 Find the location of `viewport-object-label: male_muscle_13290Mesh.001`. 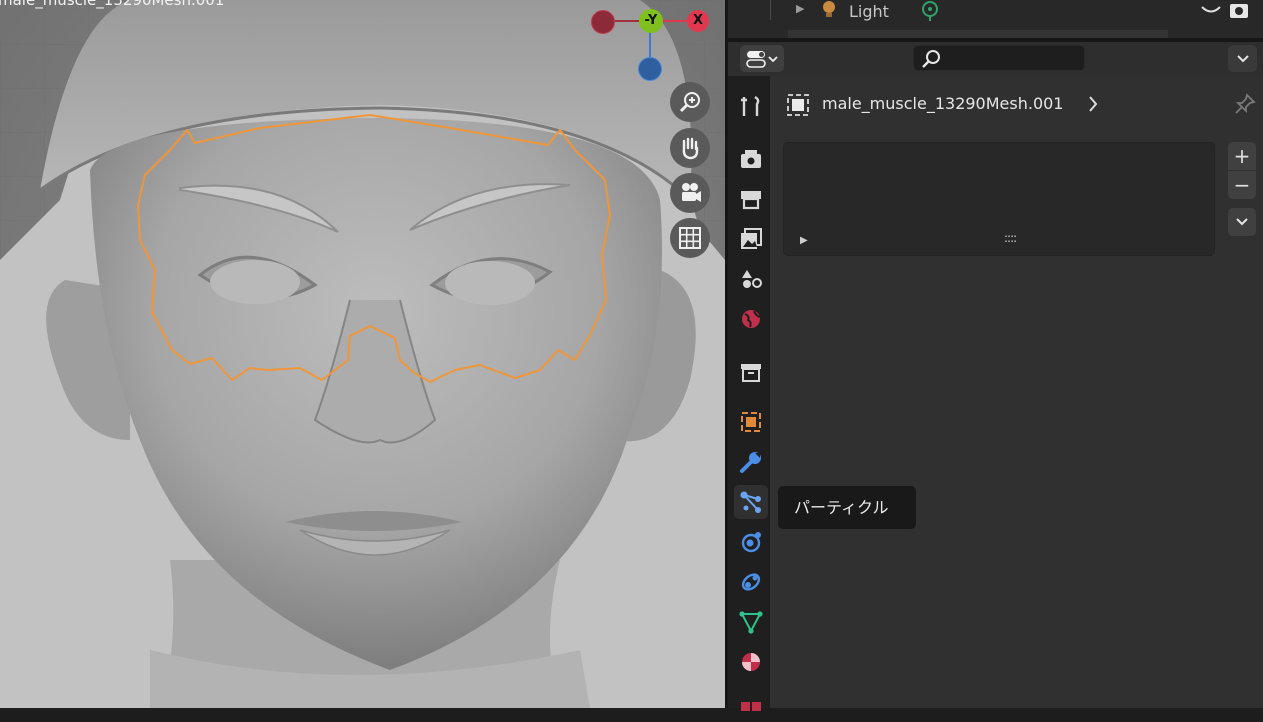

viewport-object-label: male_muscle_13290Mesh.001 is located at coordinates (112, 4).